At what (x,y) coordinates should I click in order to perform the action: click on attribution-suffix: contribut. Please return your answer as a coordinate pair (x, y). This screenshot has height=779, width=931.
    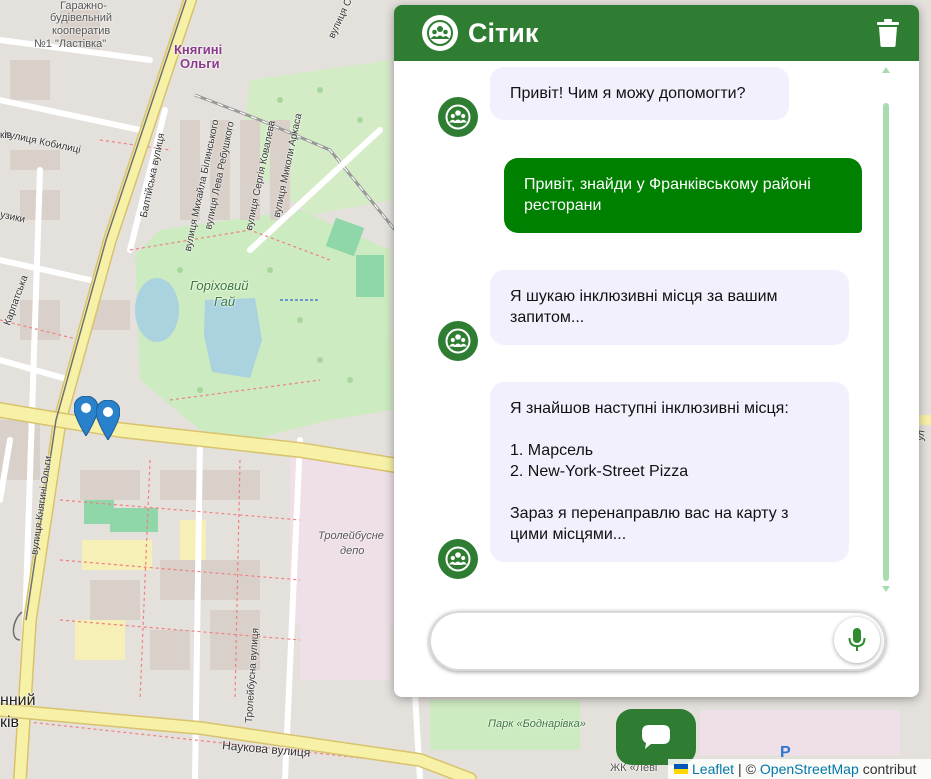
    Looking at the image, I should click on (889, 769).